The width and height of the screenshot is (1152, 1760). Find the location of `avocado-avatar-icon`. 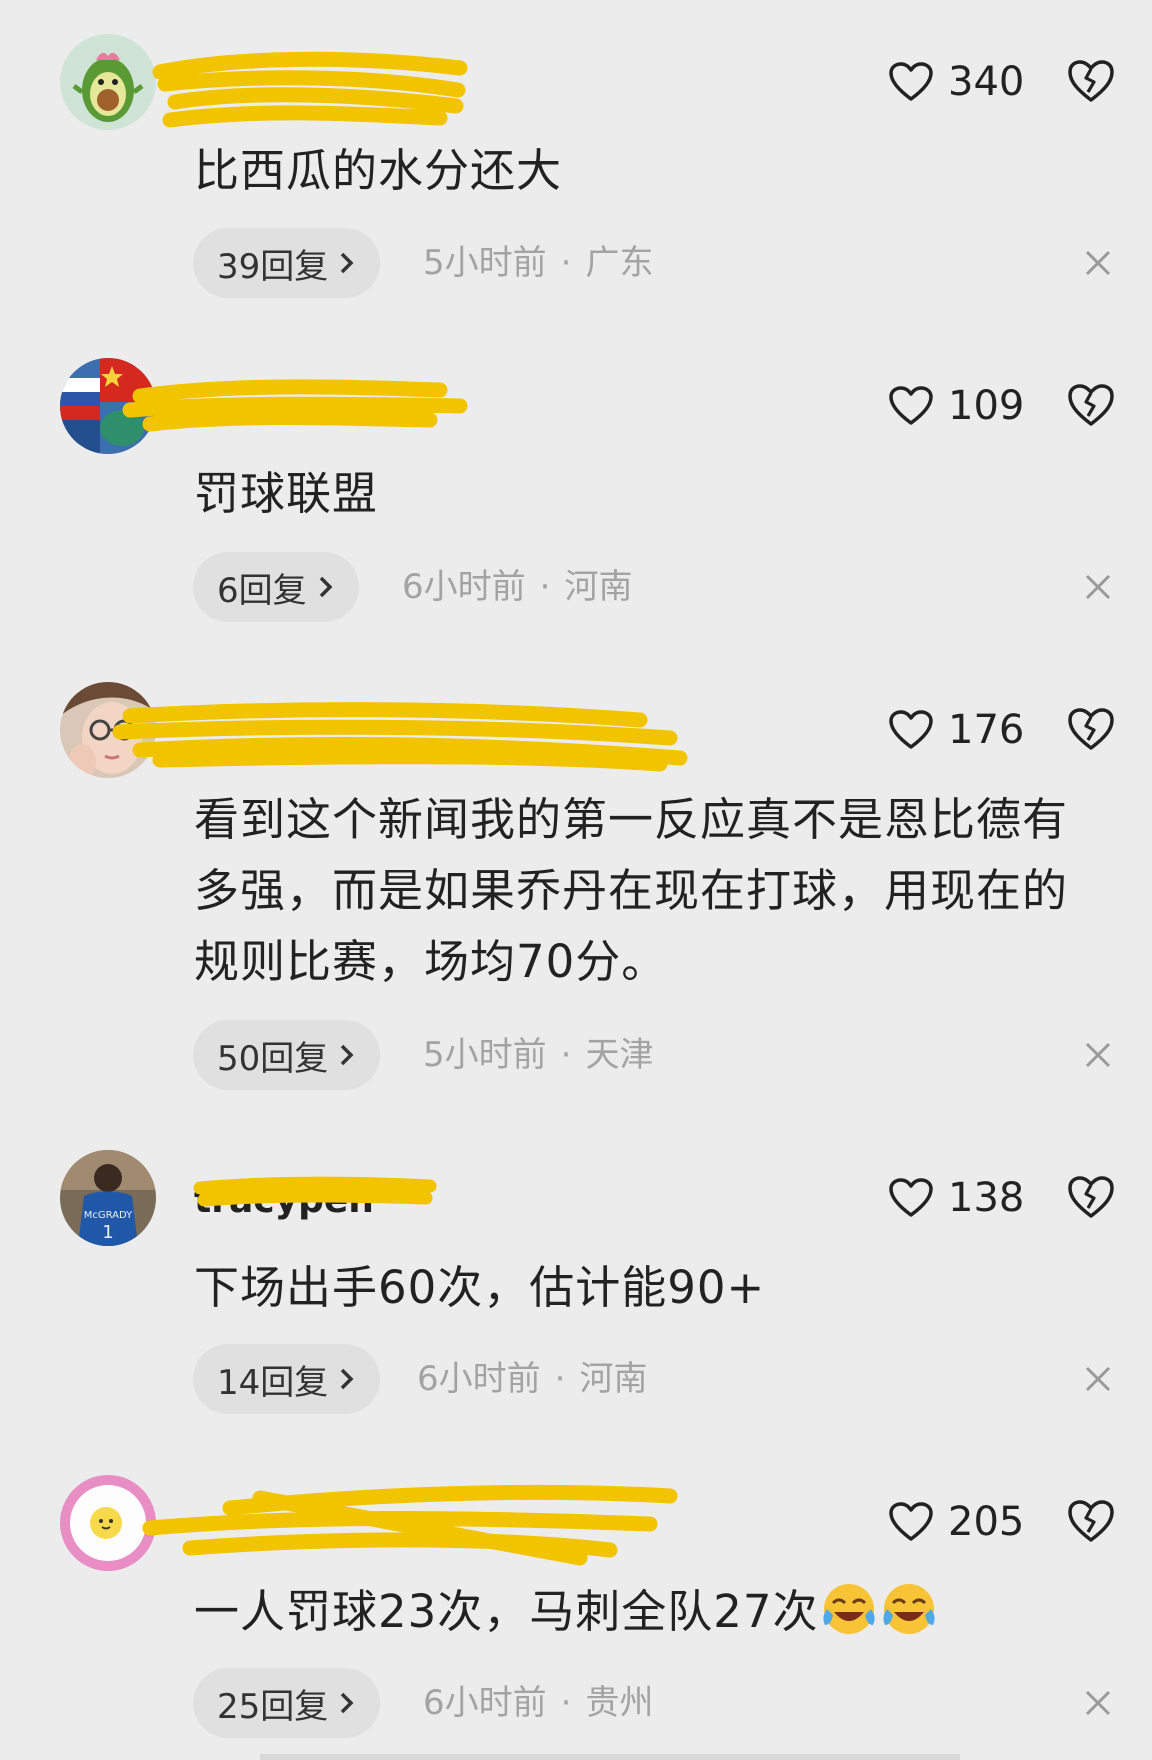

avocado-avatar-icon is located at coordinates (108, 82).